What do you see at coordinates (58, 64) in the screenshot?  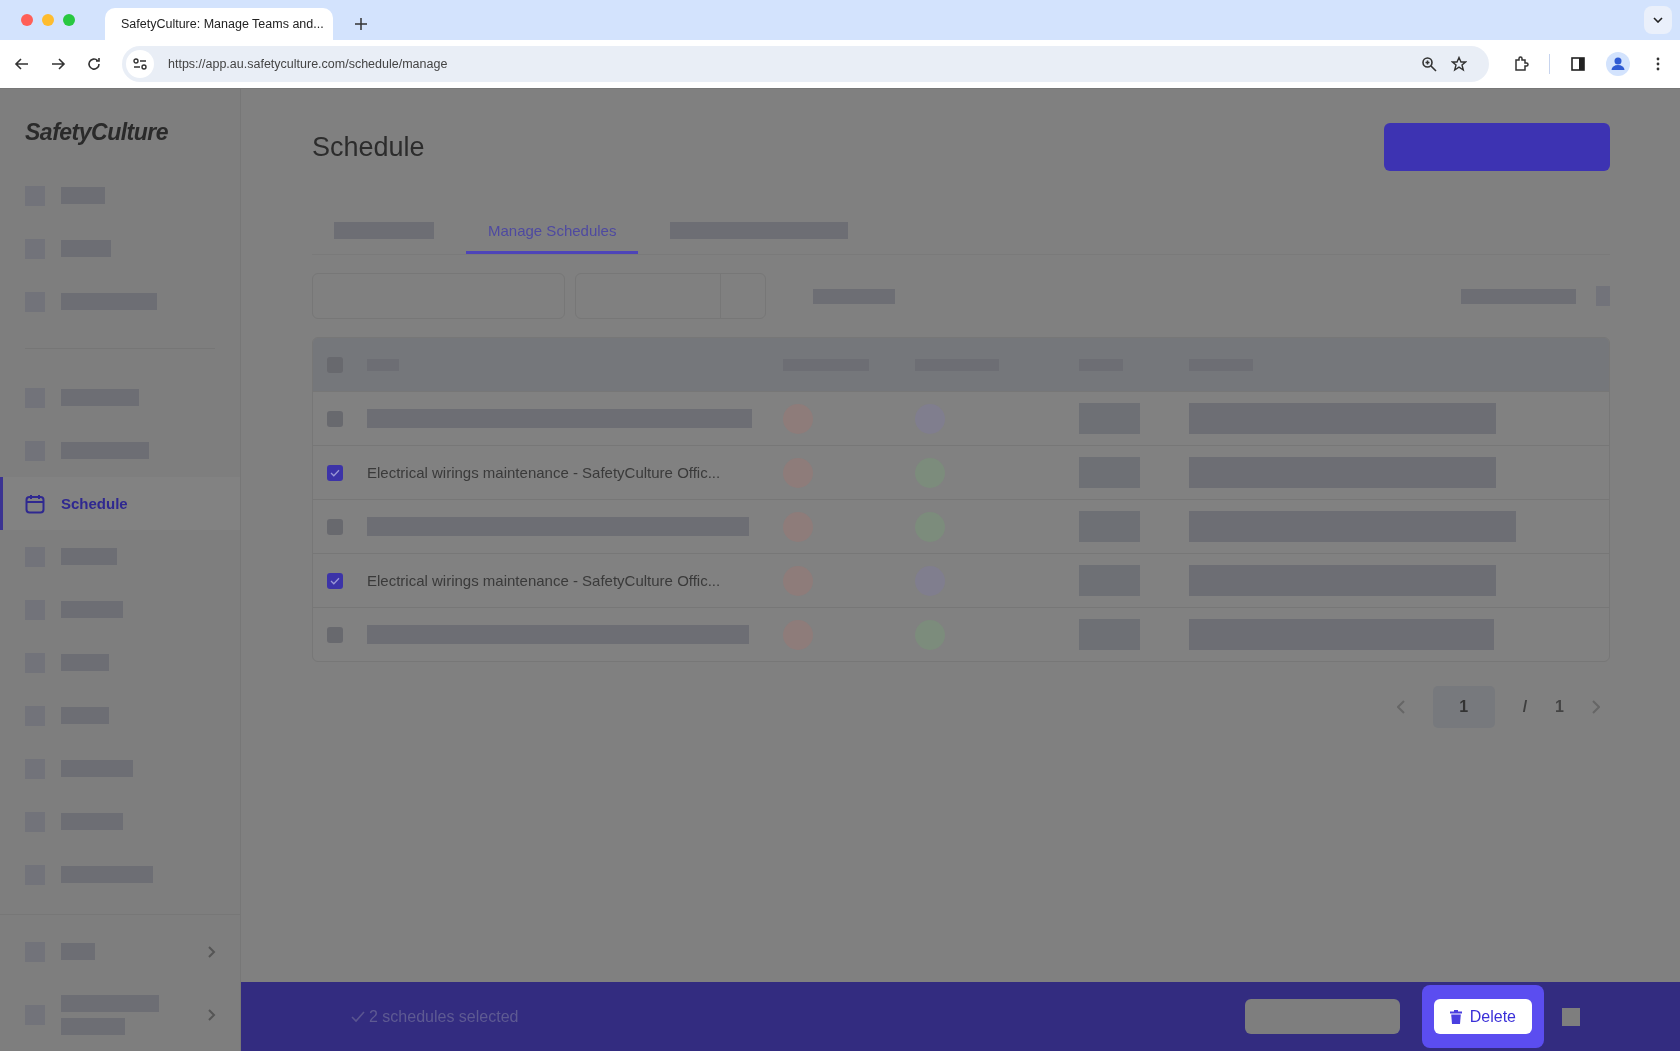 I see `forward-icon` at bounding box center [58, 64].